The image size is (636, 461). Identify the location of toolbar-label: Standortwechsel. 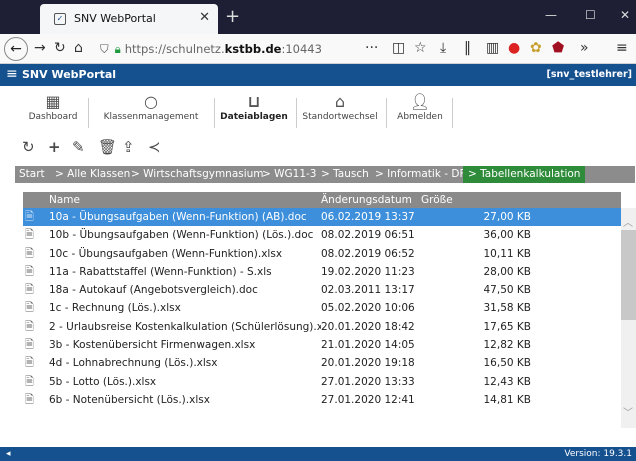
(340, 117).